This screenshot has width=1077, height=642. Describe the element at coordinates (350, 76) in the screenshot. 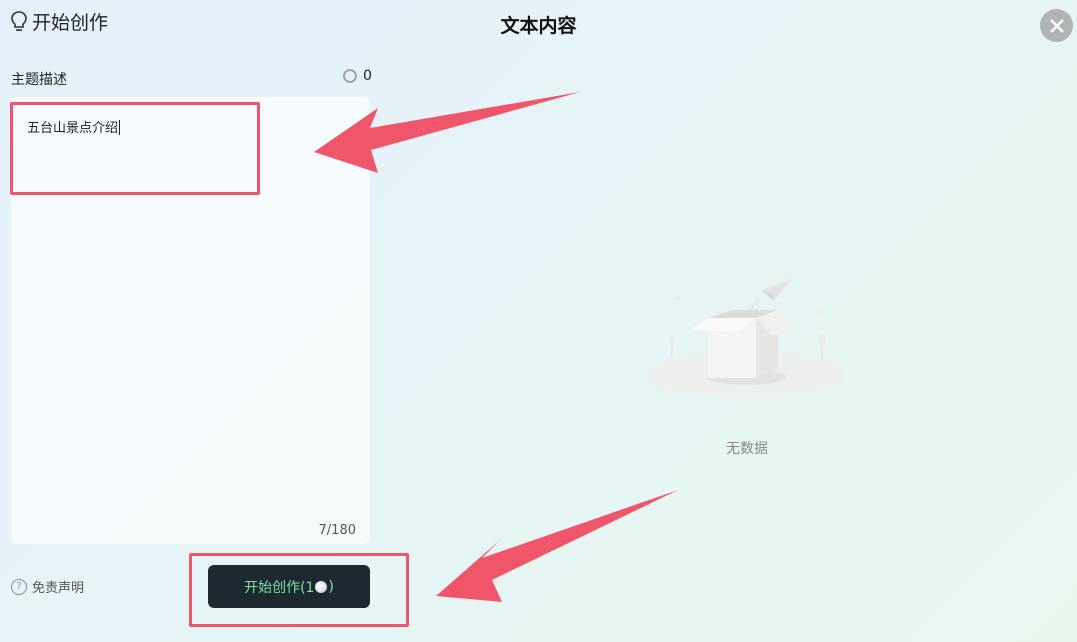

I see `coin-icon` at that location.